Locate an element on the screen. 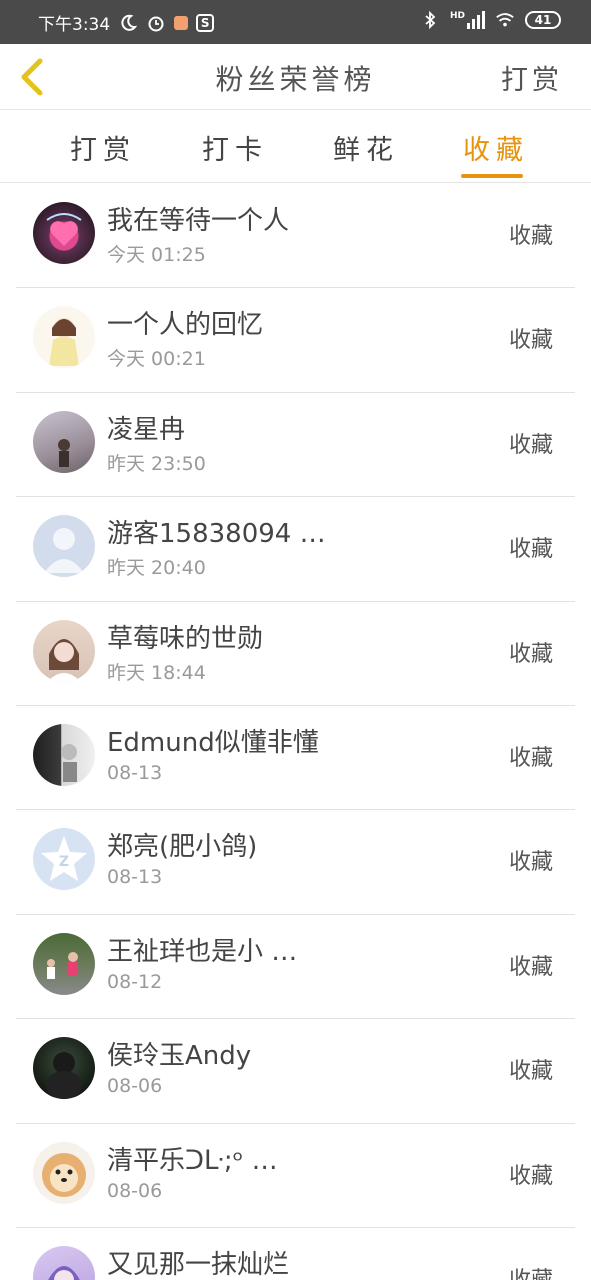 The image size is (591, 1280). list-item: 清平乐ᑐᒷ;ᵒ … 08-06 收藏 is located at coordinates (295, 1176).